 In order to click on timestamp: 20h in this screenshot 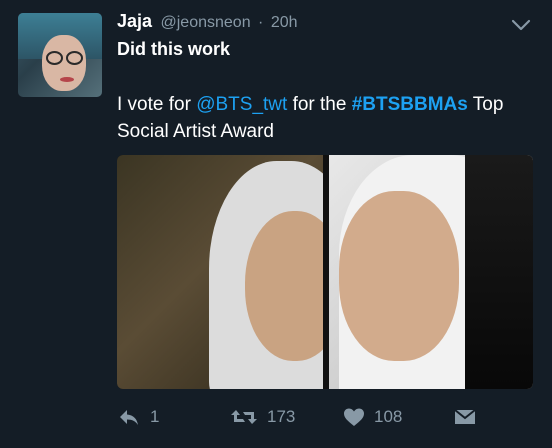, I will do `click(284, 22)`.